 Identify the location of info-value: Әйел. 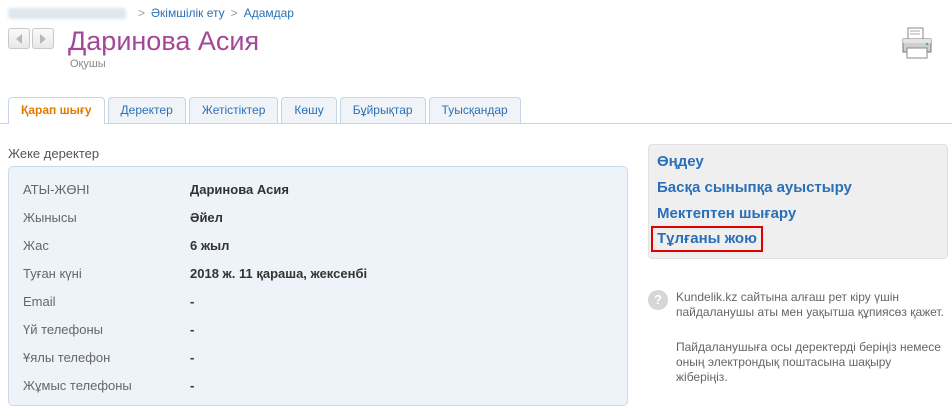
(206, 217).